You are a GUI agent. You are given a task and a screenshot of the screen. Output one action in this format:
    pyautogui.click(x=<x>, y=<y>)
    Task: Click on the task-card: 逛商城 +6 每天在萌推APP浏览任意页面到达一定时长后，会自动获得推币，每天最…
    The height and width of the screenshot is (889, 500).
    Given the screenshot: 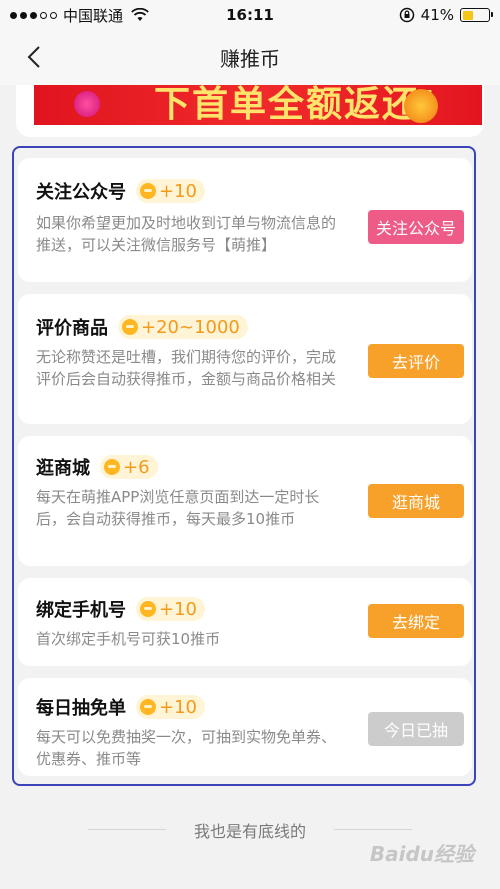 What is the action you would take?
    pyautogui.click(x=245, y=501)
    